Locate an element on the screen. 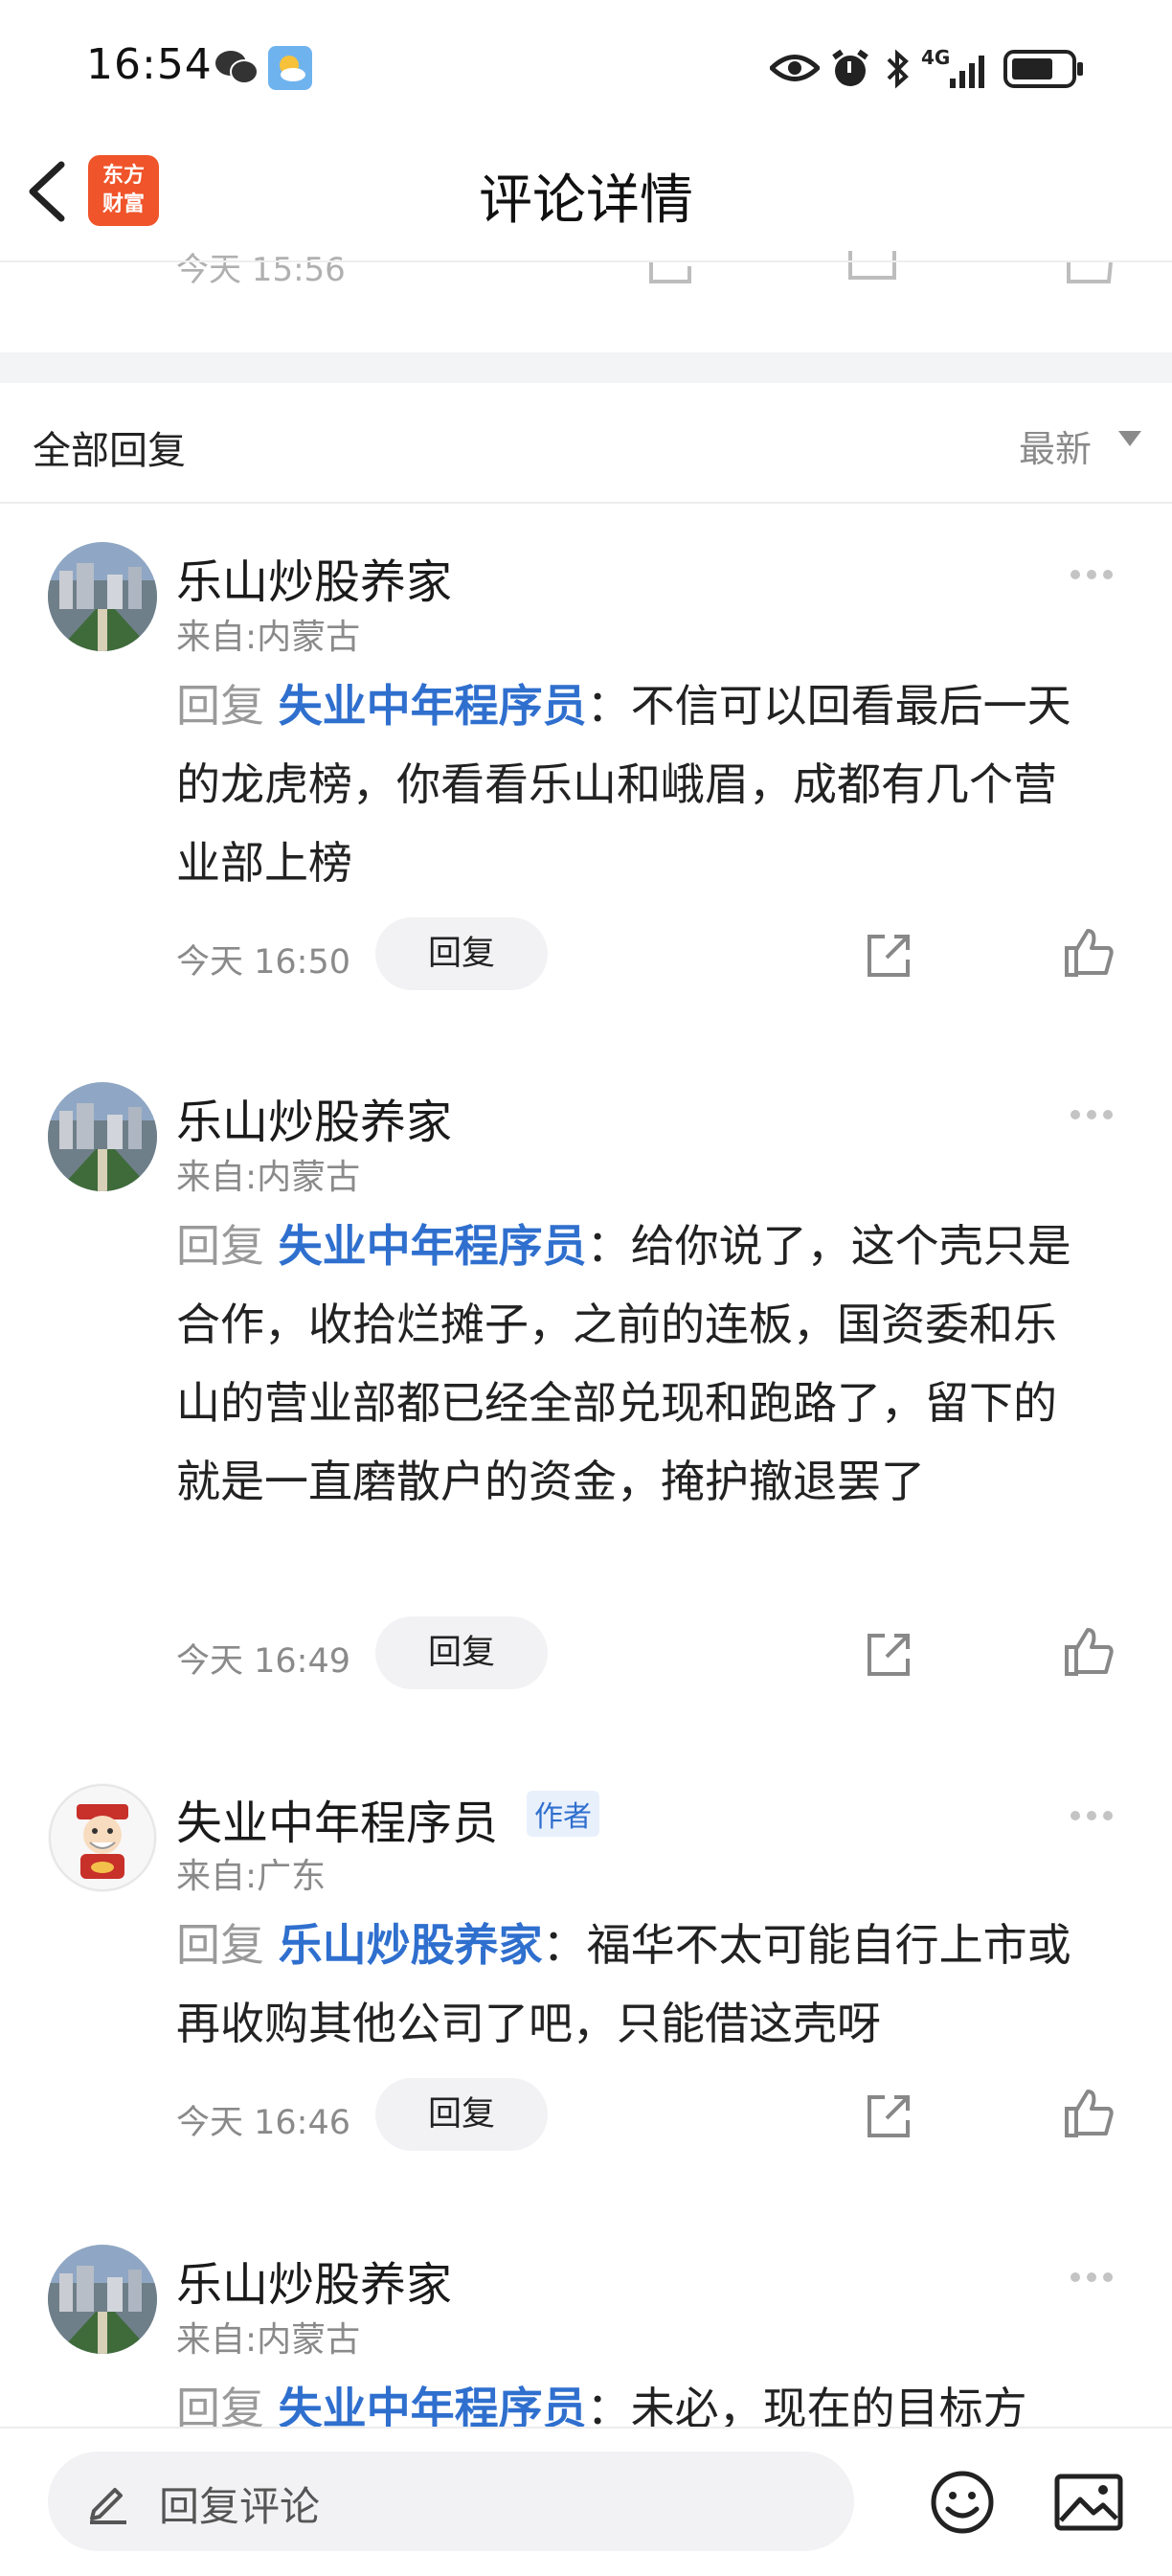 This screenshot has height=2576, width=1172. section-spacer is located at coordinates (586, 367).